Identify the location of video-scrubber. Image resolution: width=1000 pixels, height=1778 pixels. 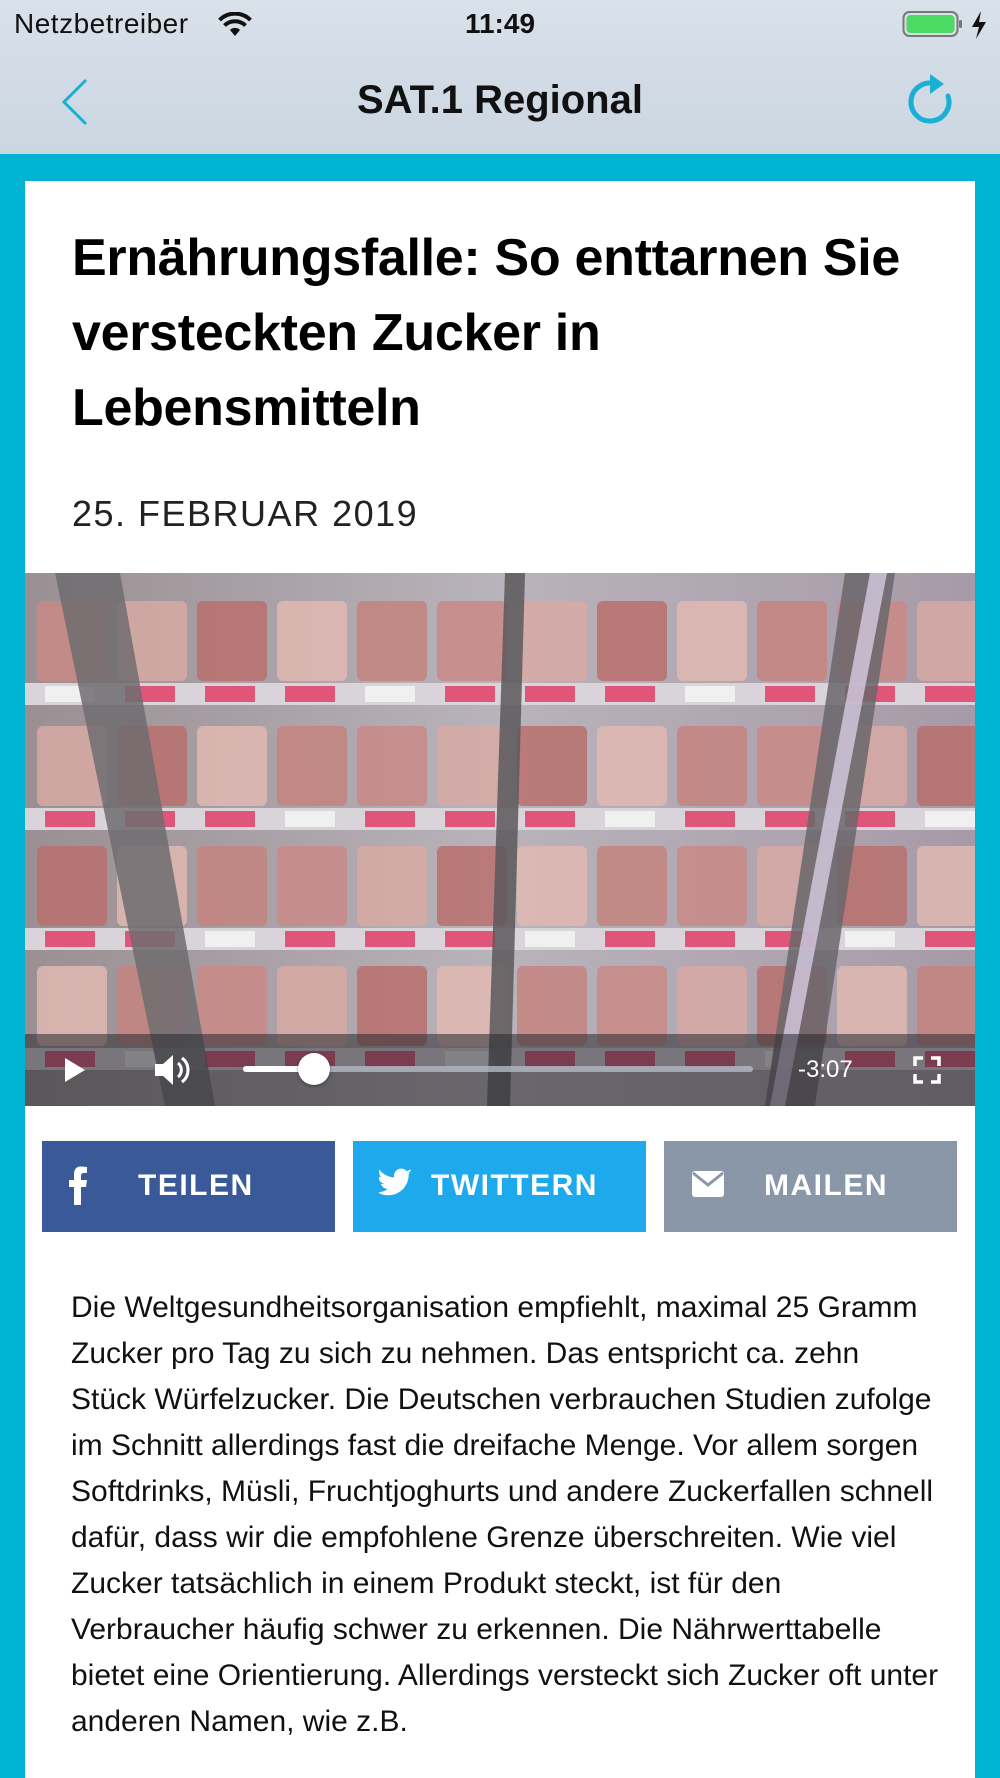
(498, 1069).